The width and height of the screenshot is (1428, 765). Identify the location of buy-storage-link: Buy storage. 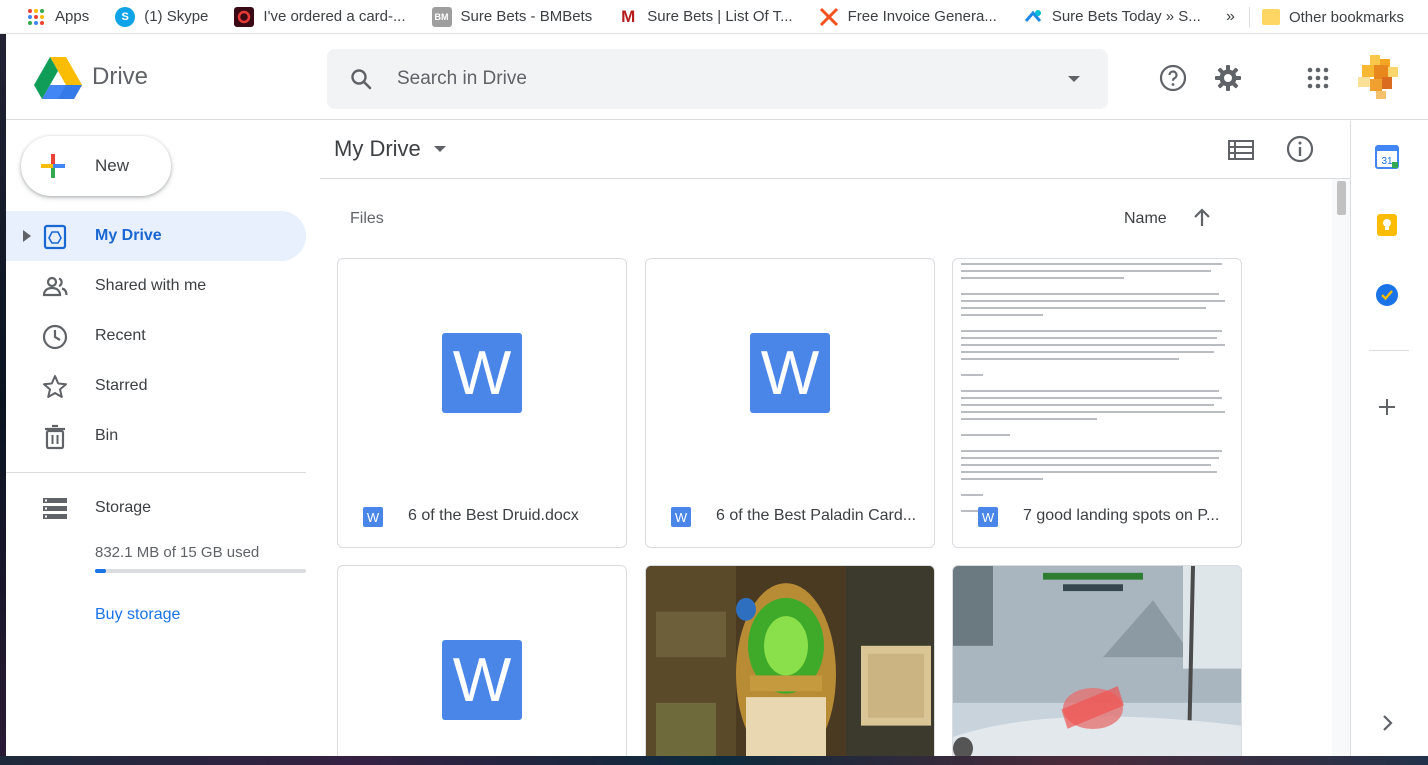
(137, 615).